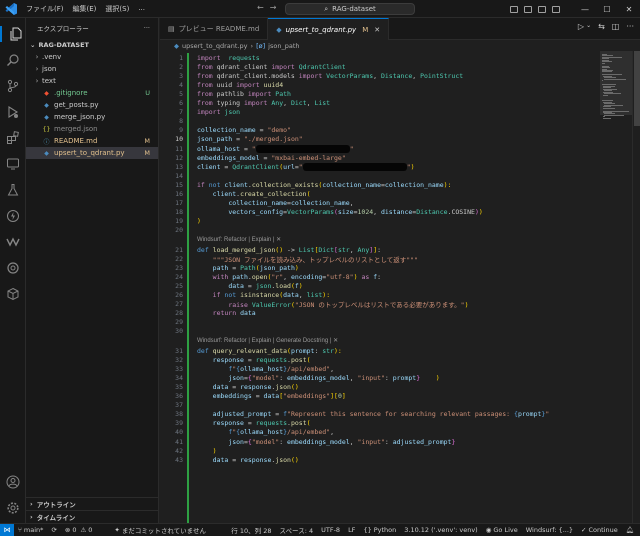 Image resolution: width=640 pixels, height=536 pixels. I want to click on code-line: 17 collection_name=collection_name,, so click(380, 203).